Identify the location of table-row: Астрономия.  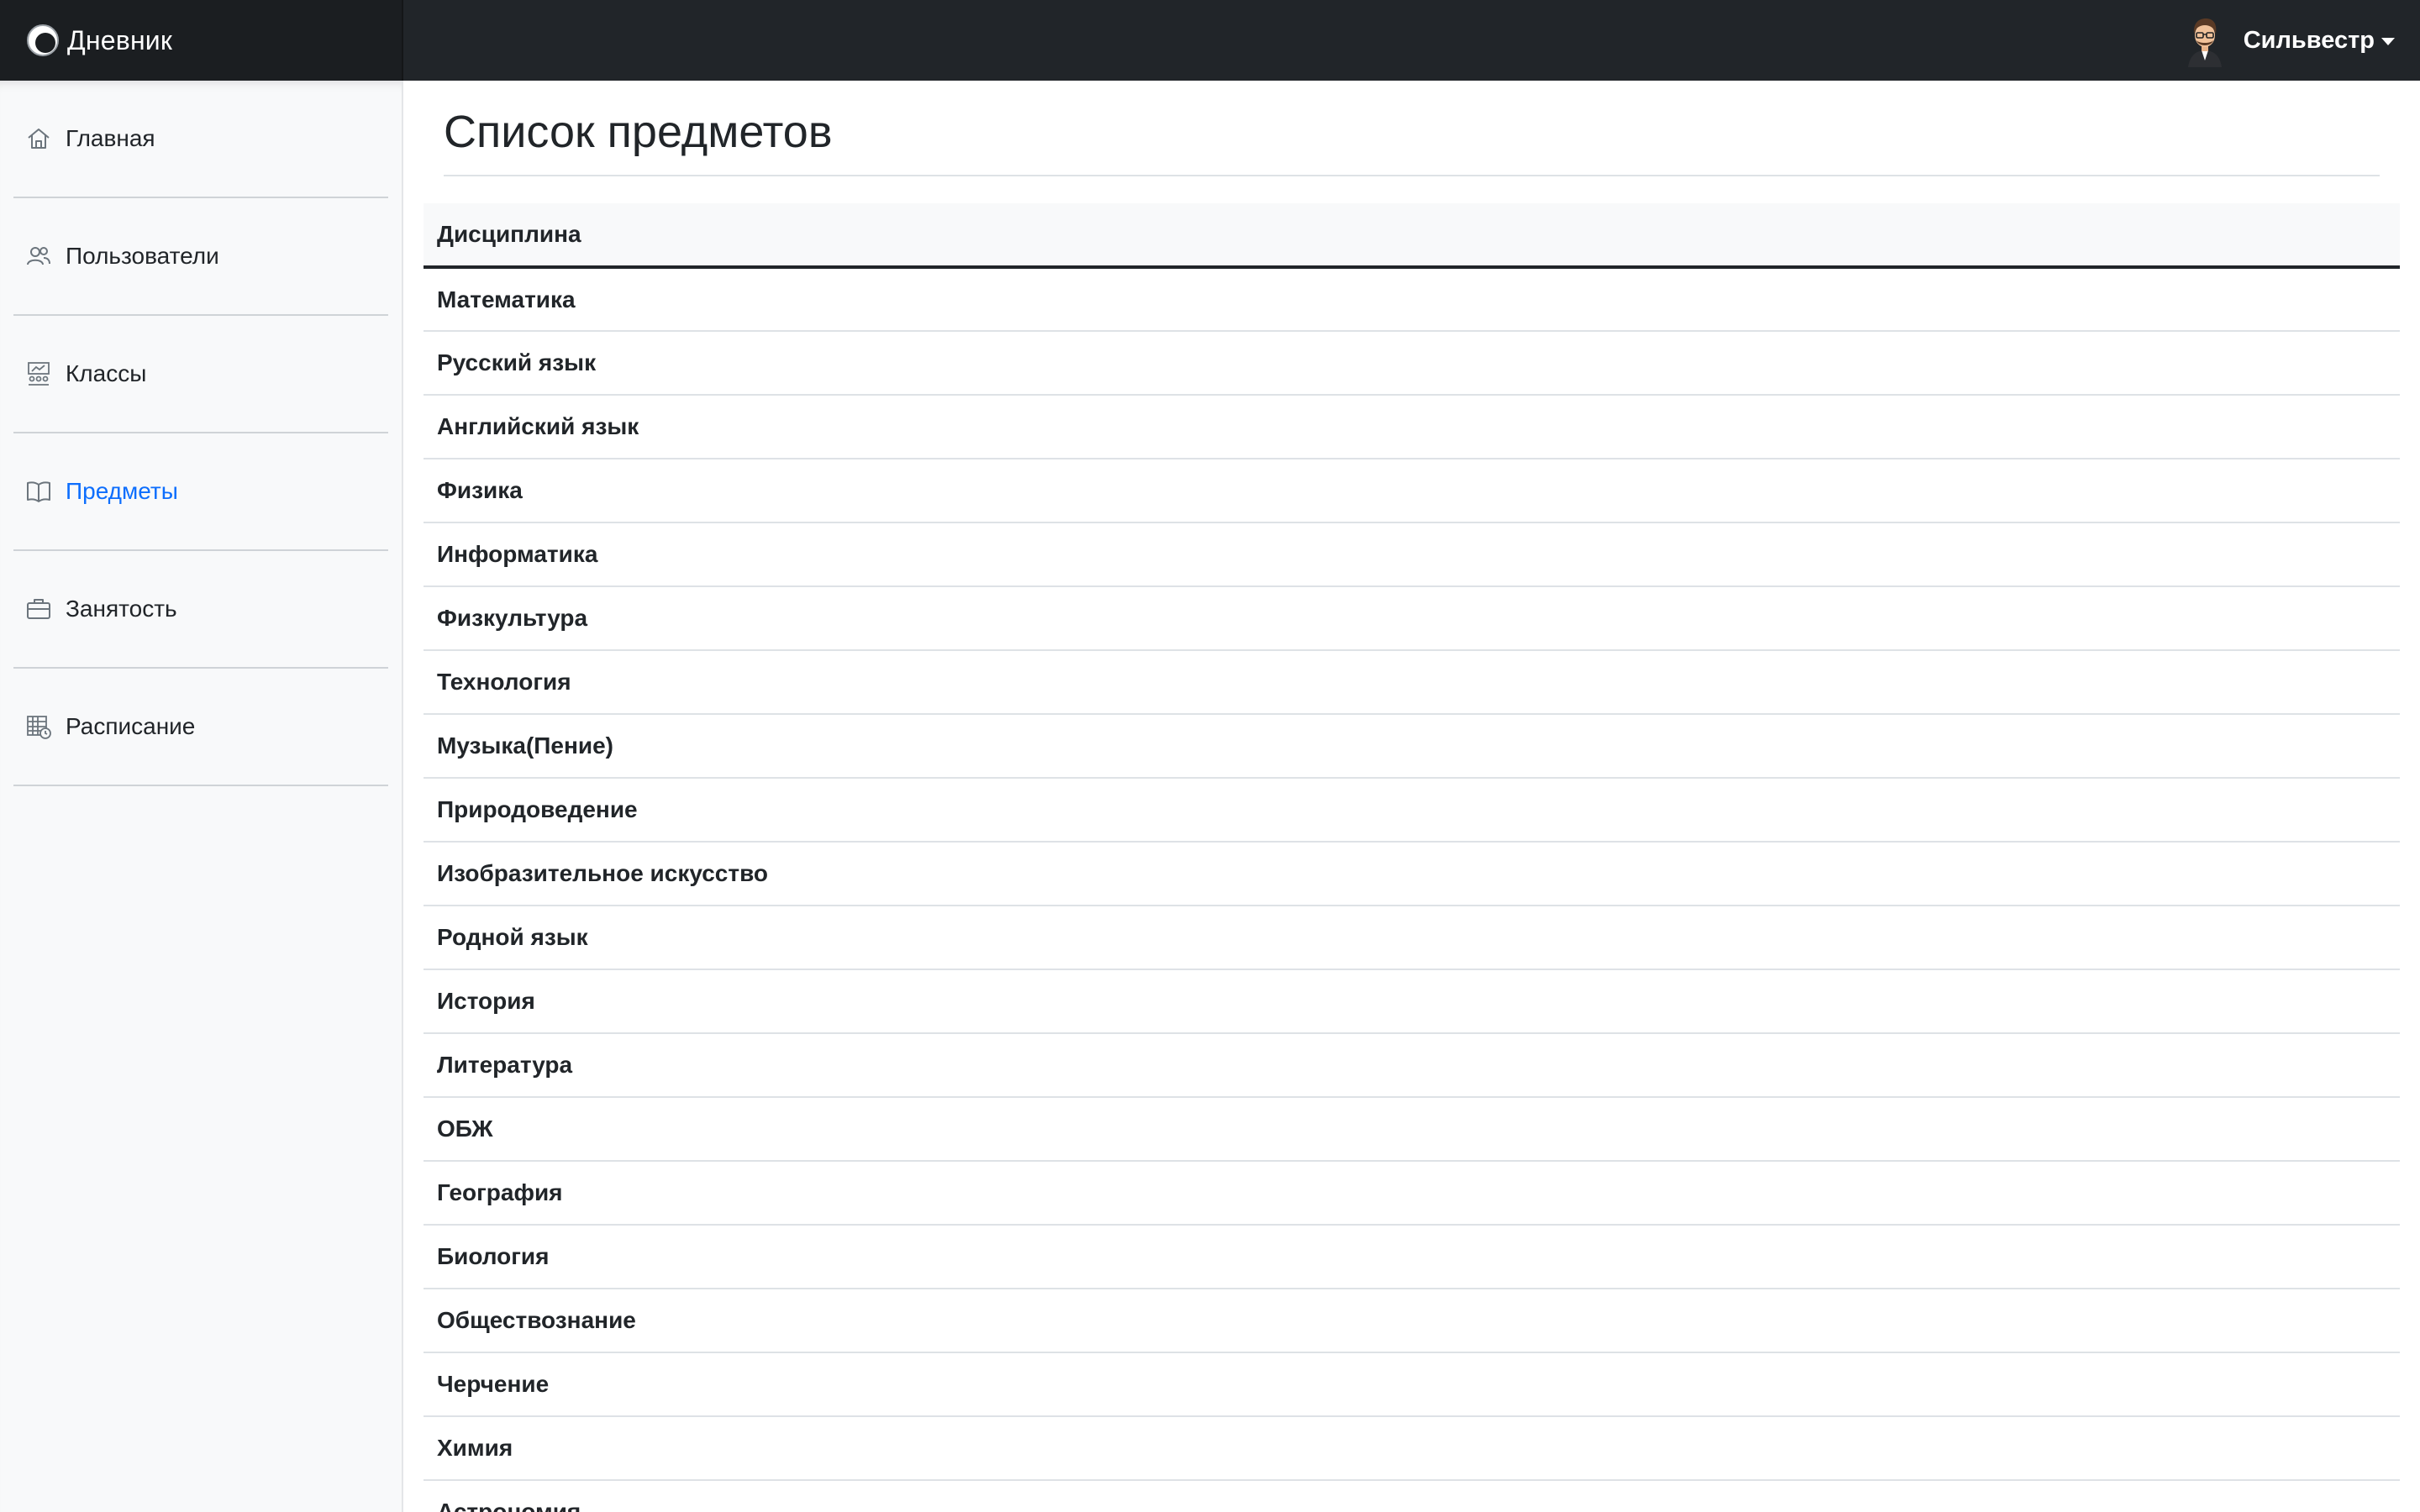
(1412, 1496).